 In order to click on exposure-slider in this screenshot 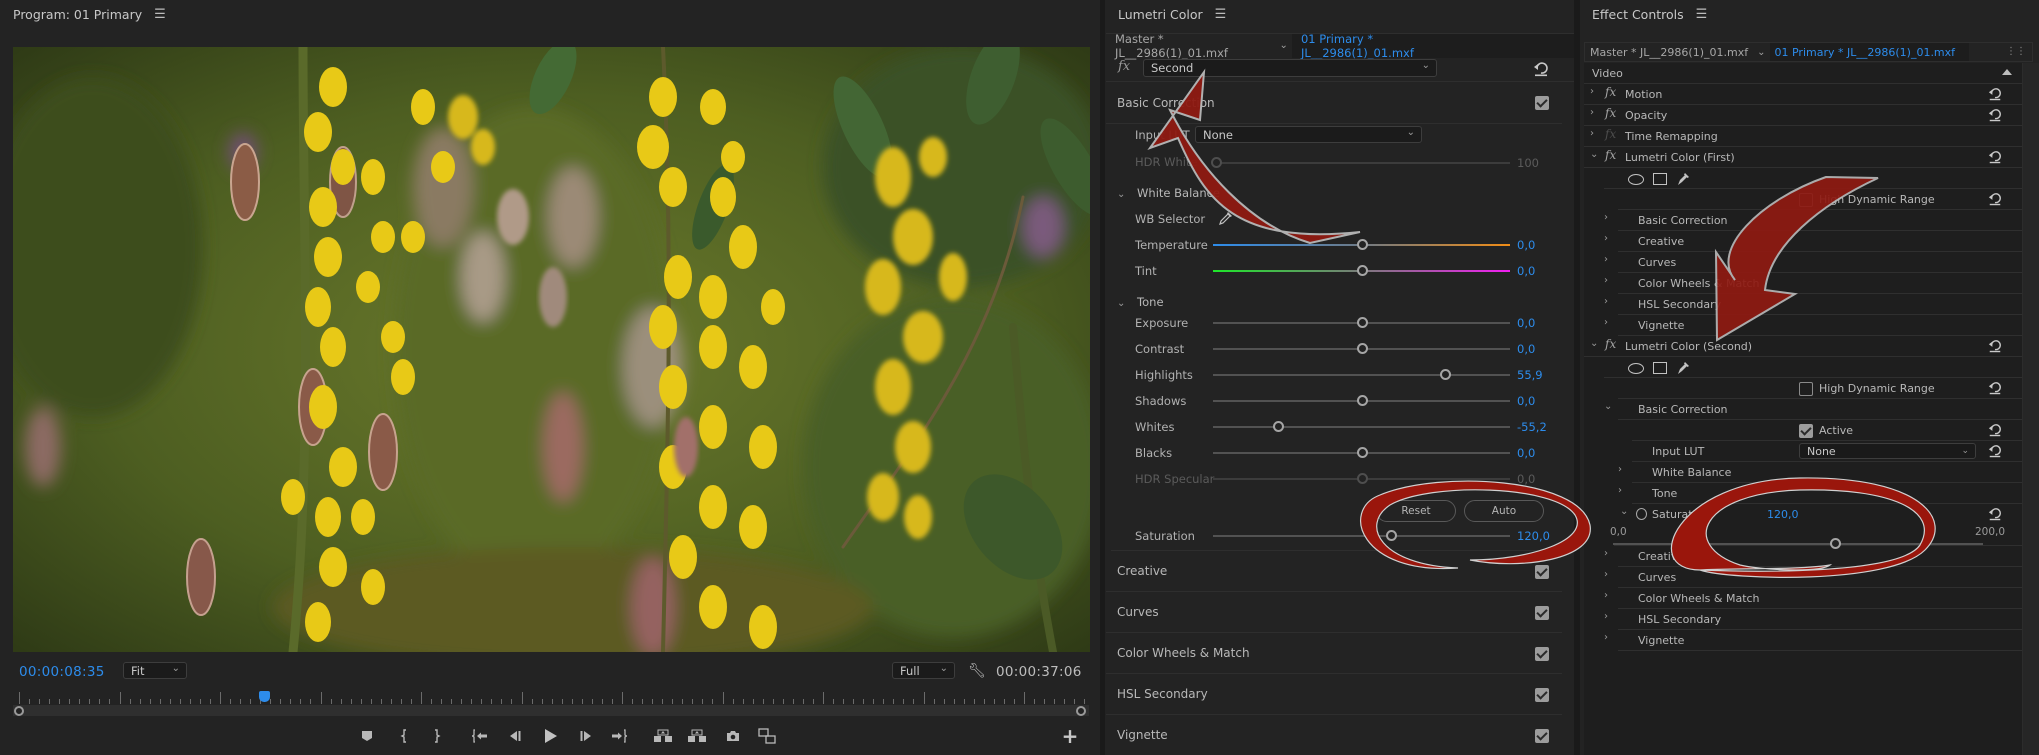, I will do `click(1361, 323)`.